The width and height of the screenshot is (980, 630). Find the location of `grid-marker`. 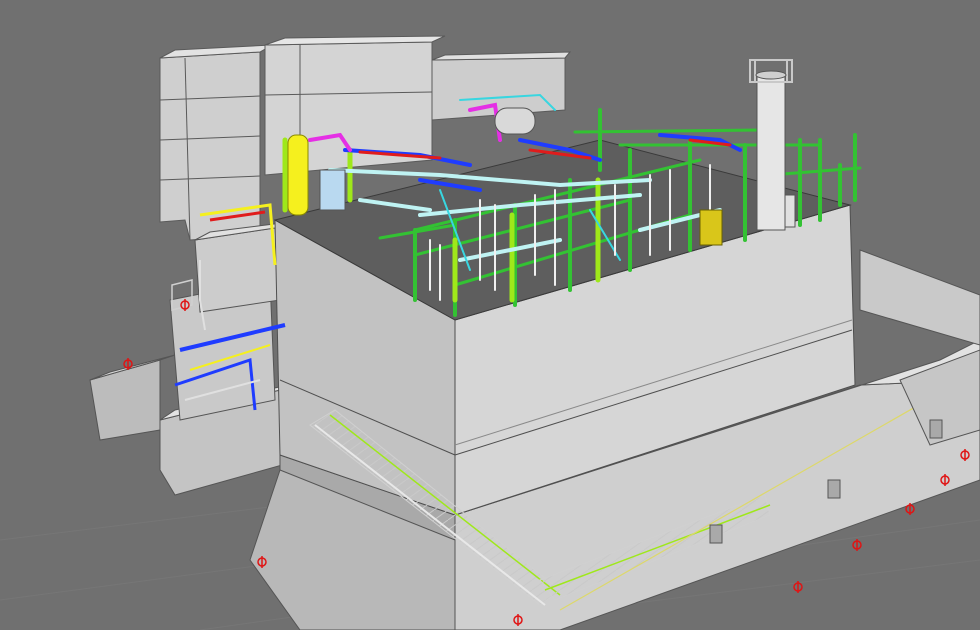

grid-marker is located at coordinates (857, 545).